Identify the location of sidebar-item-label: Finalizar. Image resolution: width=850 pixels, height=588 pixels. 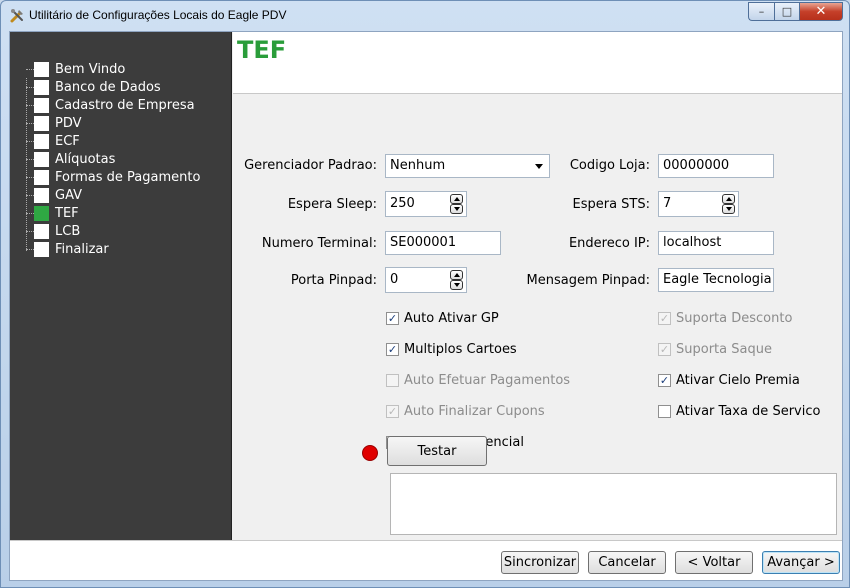
(82, 249).